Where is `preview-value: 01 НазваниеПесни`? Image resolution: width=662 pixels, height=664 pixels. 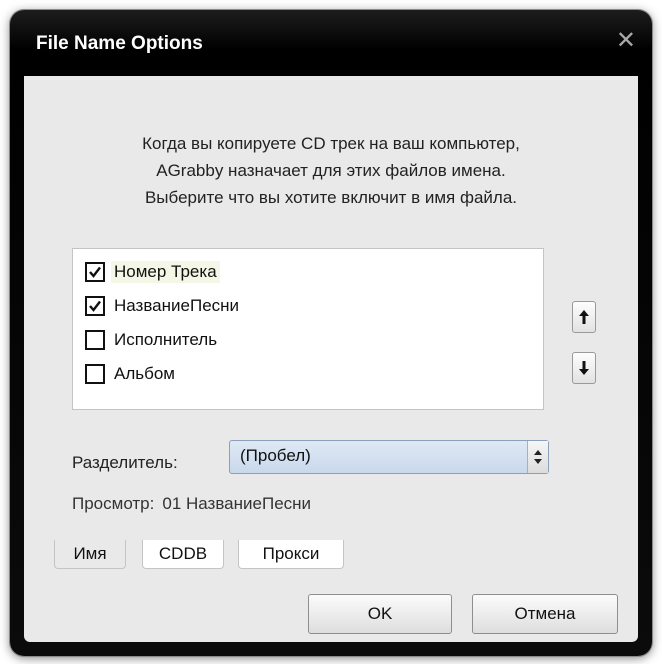 preview-value: 01 НазваниеПесни is located at coordinates (237, 503).